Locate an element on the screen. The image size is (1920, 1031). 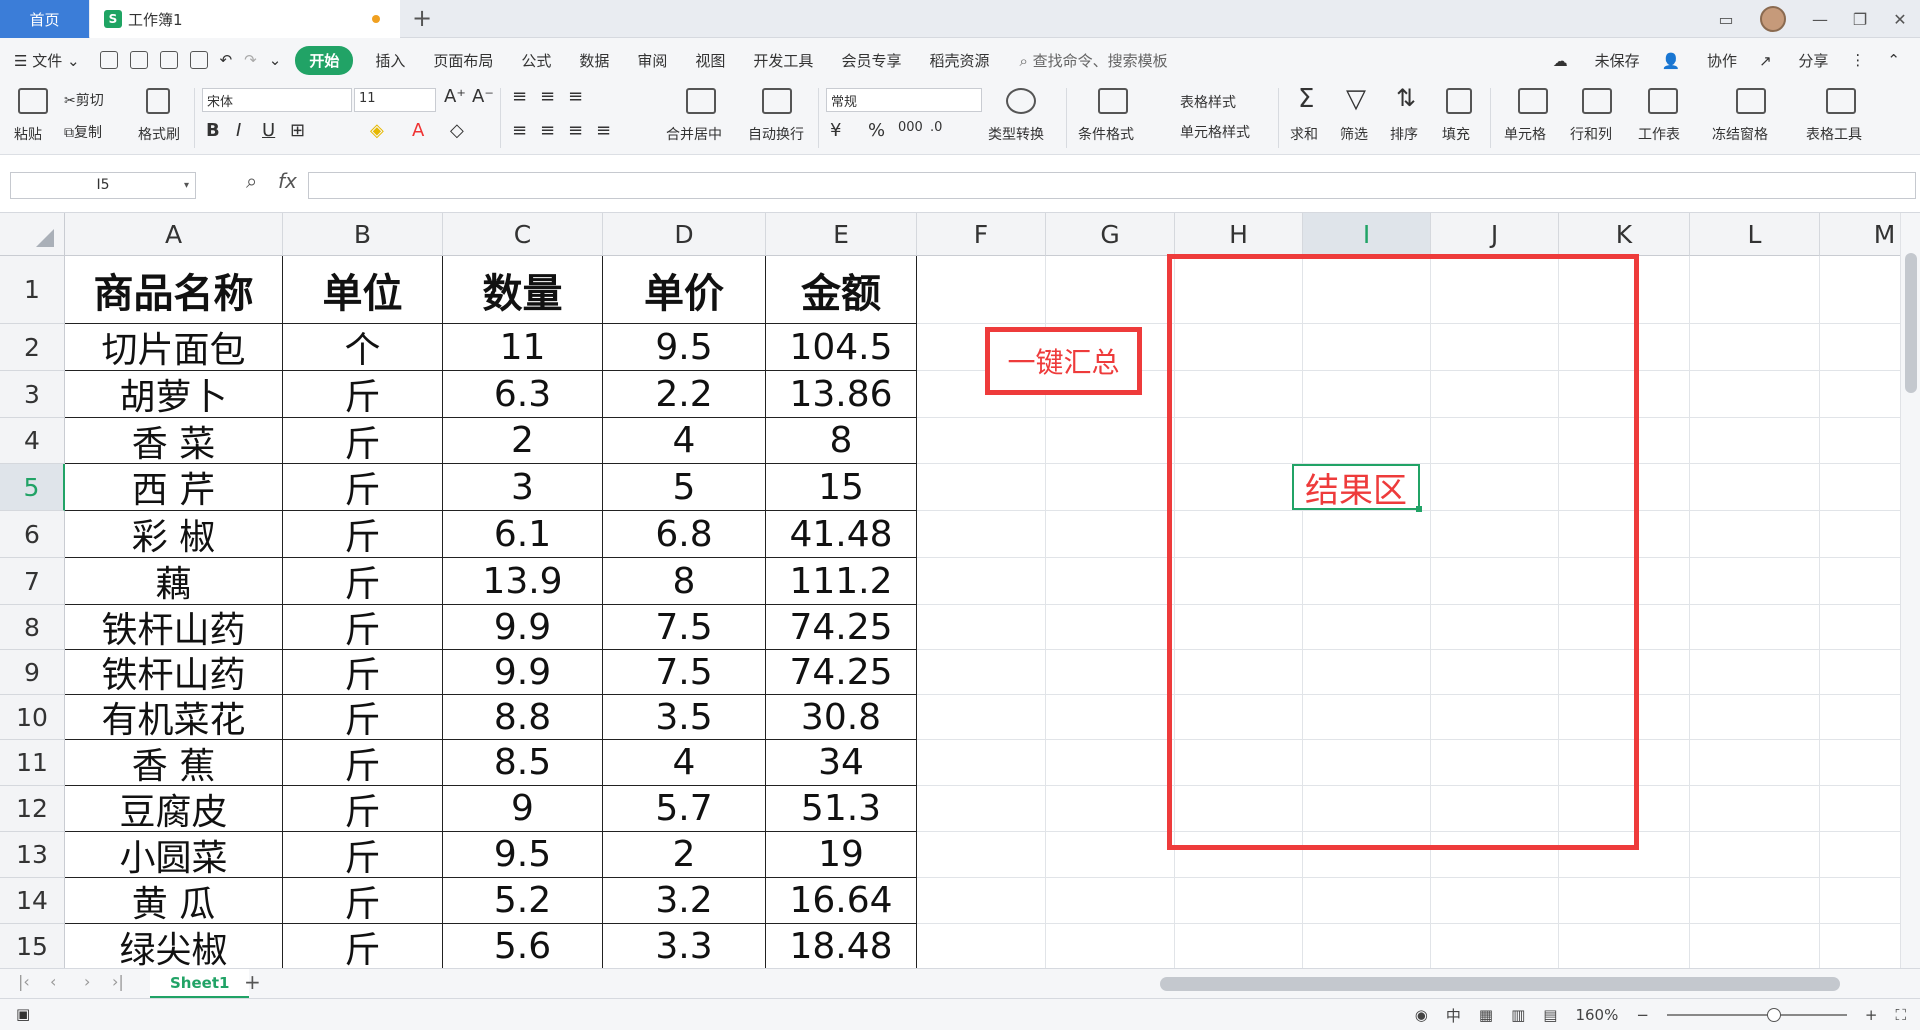
sort-button: 排序 is located at coordinates (1404, 134).